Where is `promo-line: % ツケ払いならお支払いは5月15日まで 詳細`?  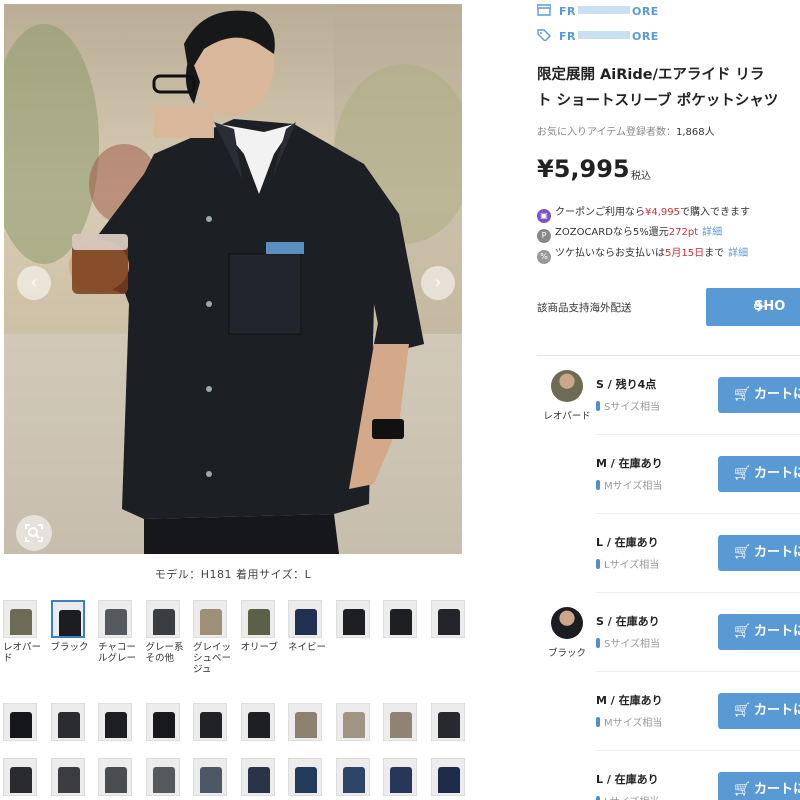 promo-line: % ツケ払いならお支払いは5月15日まで 詳細 is located at coordinates (642, 254).